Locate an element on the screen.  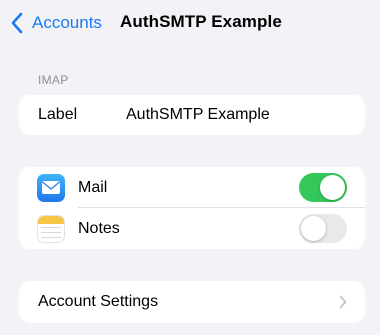
app-row-notes: Notes is located at coordinates (192, 228).